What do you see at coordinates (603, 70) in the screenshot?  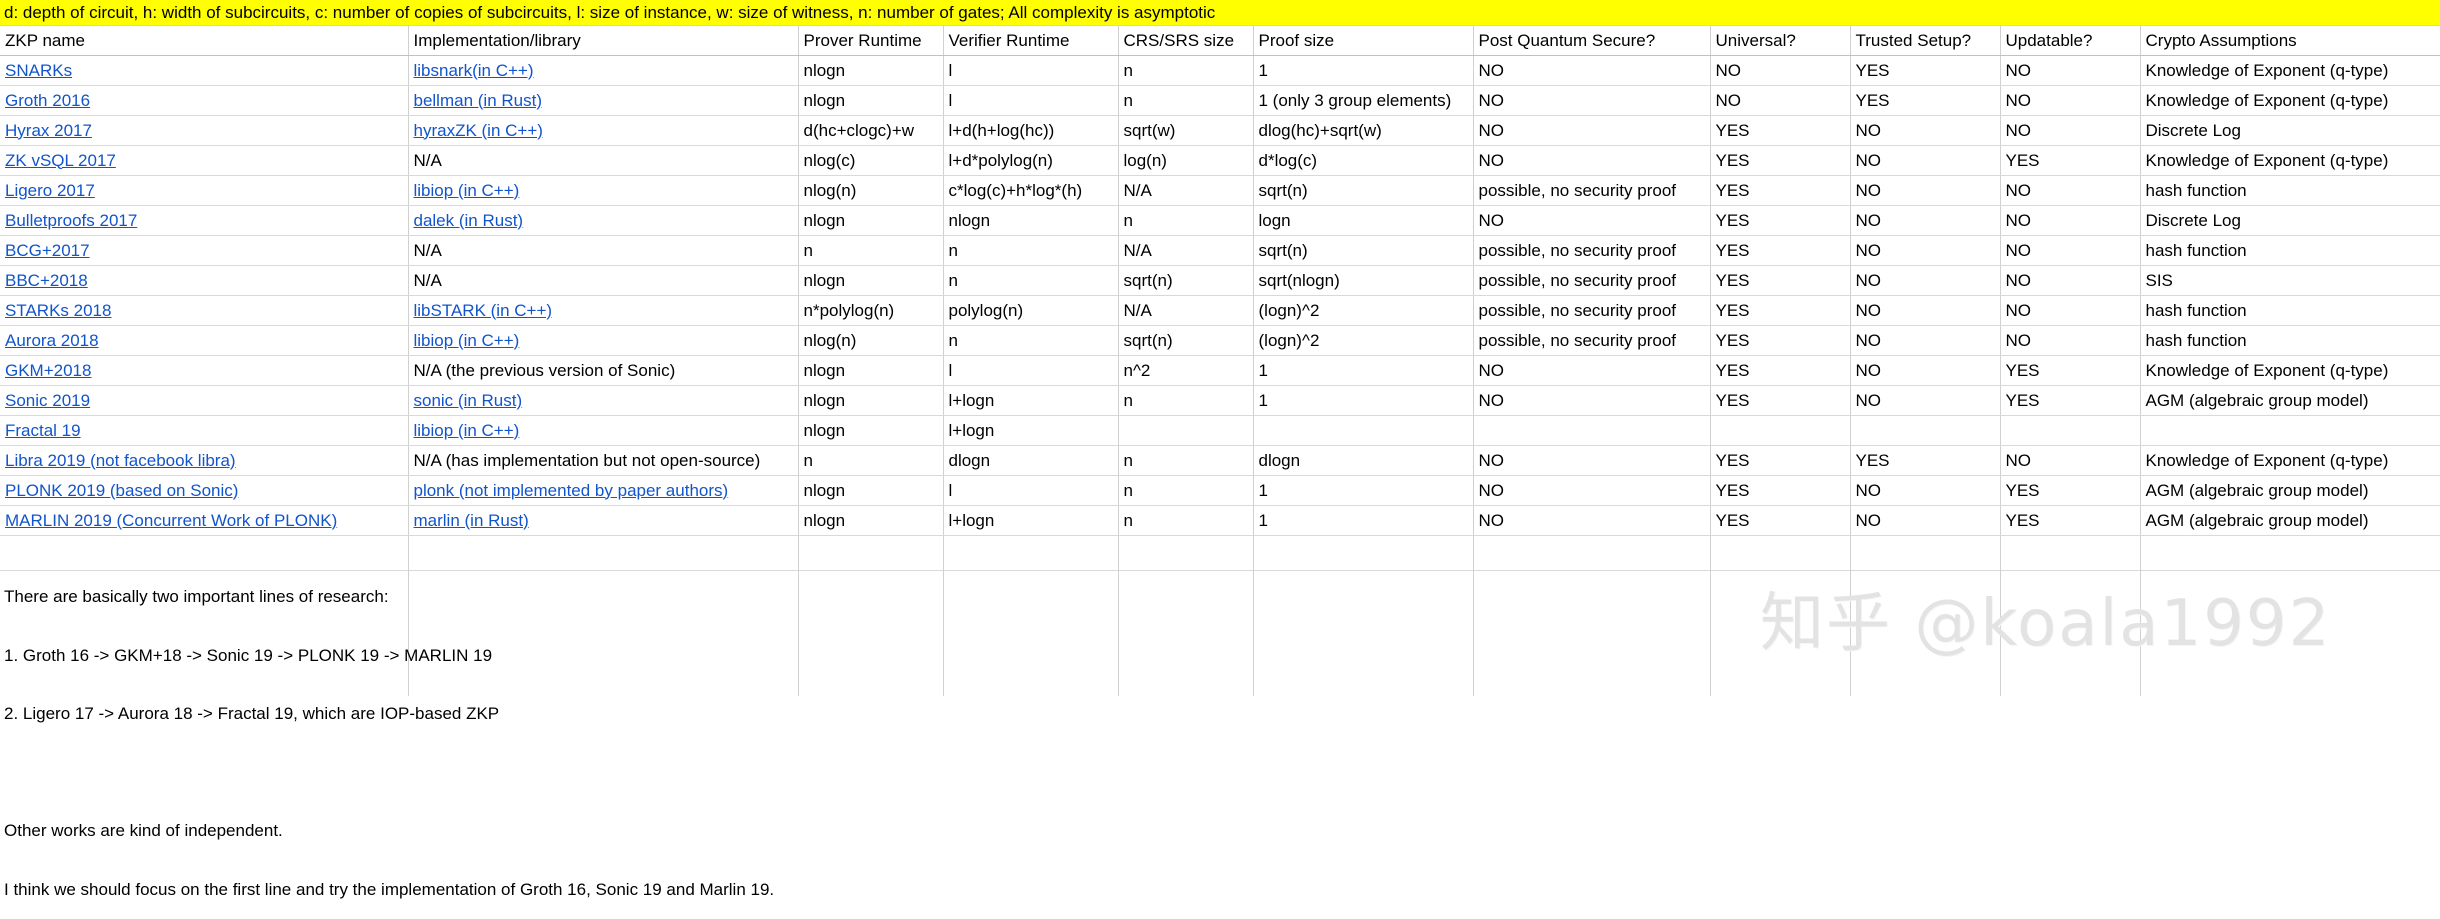 I see `cell-implementation: libsnark(in C++)` at bounding box center [603, 70].